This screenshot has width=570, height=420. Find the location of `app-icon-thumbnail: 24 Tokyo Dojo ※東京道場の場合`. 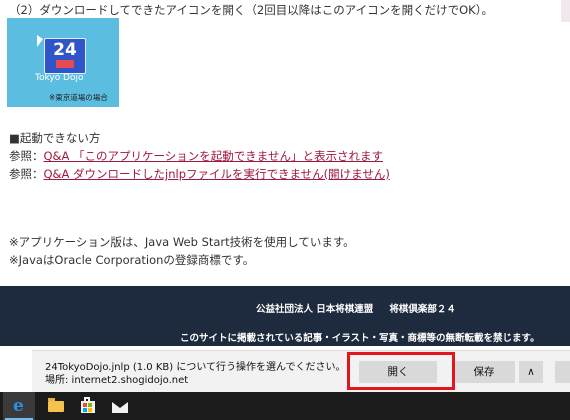

app-icon-thumbnail: 24 Tokyo Dojo ※東京道場の場合 is located at coordinates (63, 62).